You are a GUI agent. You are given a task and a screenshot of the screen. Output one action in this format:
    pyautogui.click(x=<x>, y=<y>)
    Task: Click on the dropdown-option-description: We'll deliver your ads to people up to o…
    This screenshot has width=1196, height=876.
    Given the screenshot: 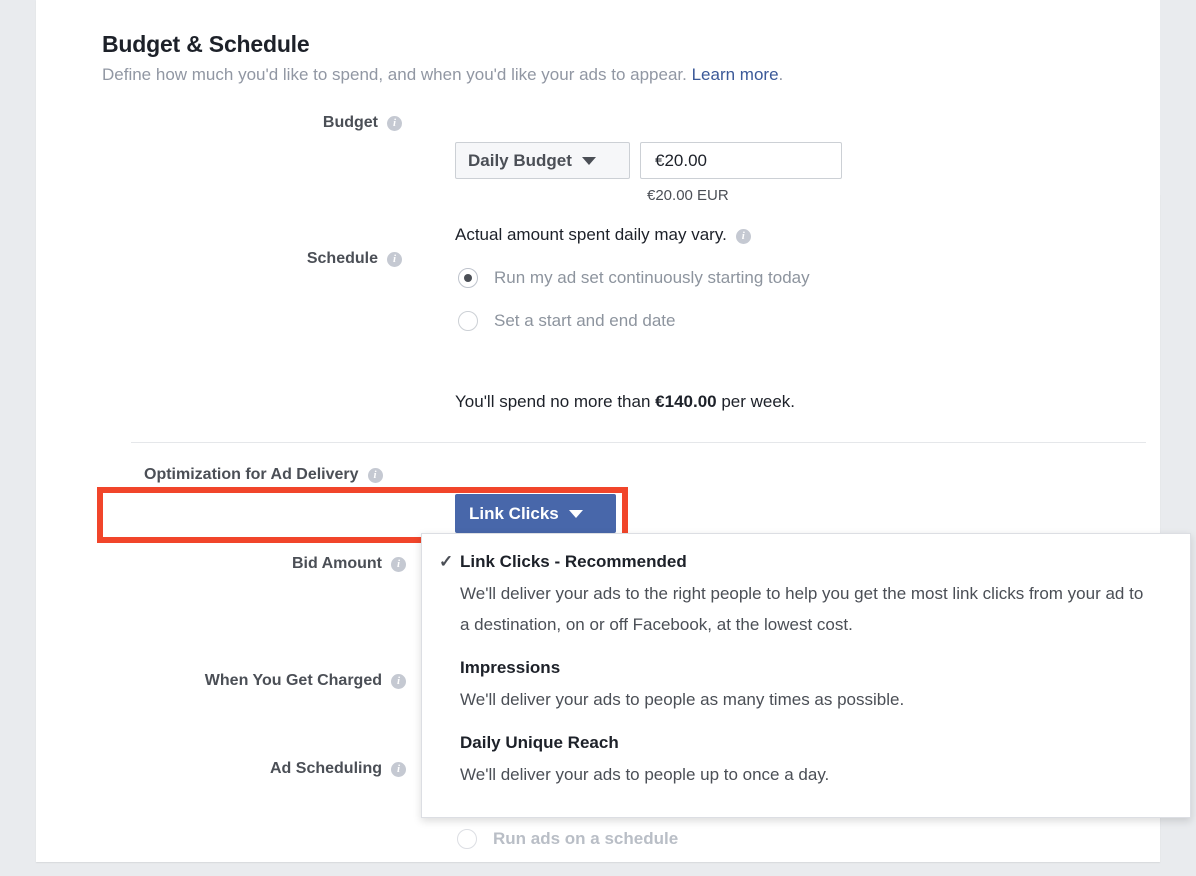 What is the action you would take?
    pyautogui.click(x=645, y=774)
    